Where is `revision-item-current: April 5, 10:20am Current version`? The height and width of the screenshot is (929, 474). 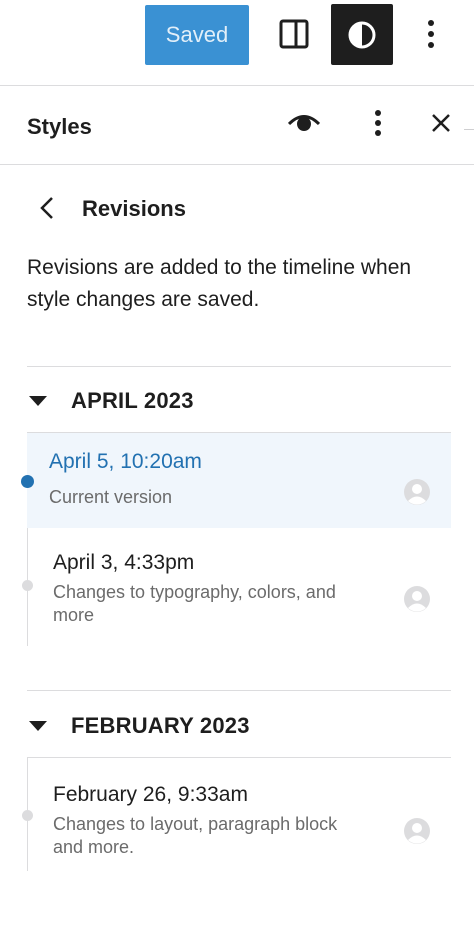 revision-item-current: April 5, 10:20am Current version is located at coordinates (236, 480).